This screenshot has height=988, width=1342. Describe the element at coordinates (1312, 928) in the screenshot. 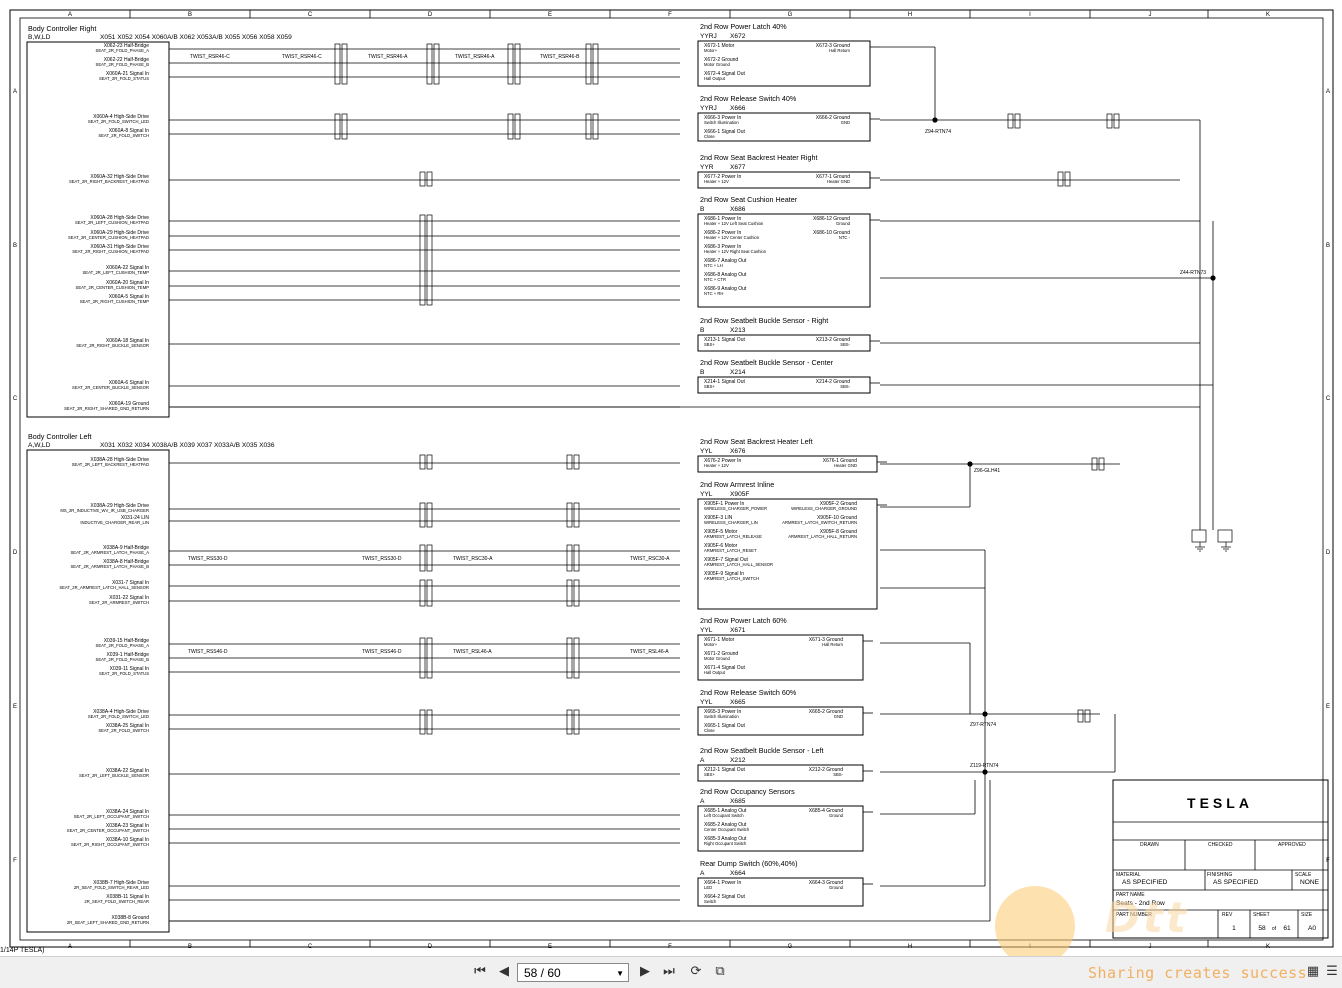

I see `size-value: A0` at that location.